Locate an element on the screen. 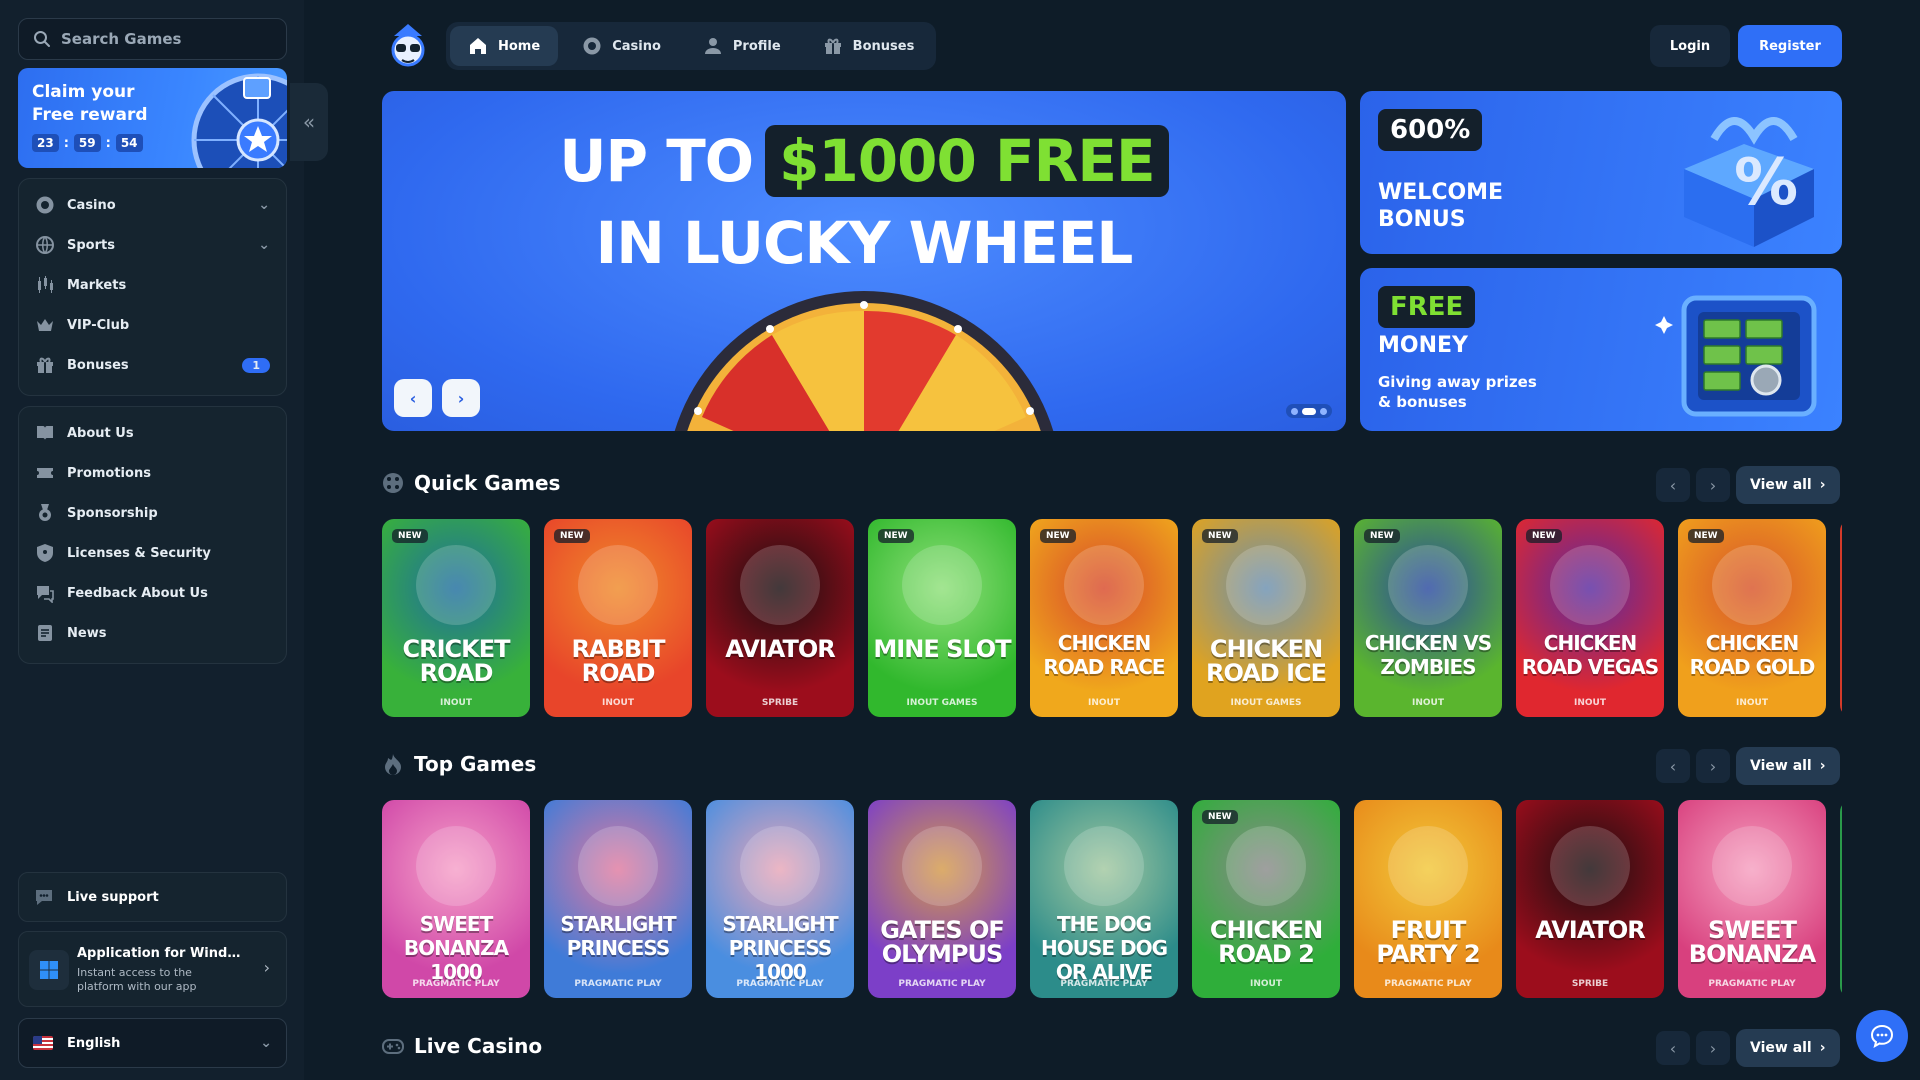 This screenshot has width=1920, height=1080. globe-ball-icon is located at coordinates (45, 245).